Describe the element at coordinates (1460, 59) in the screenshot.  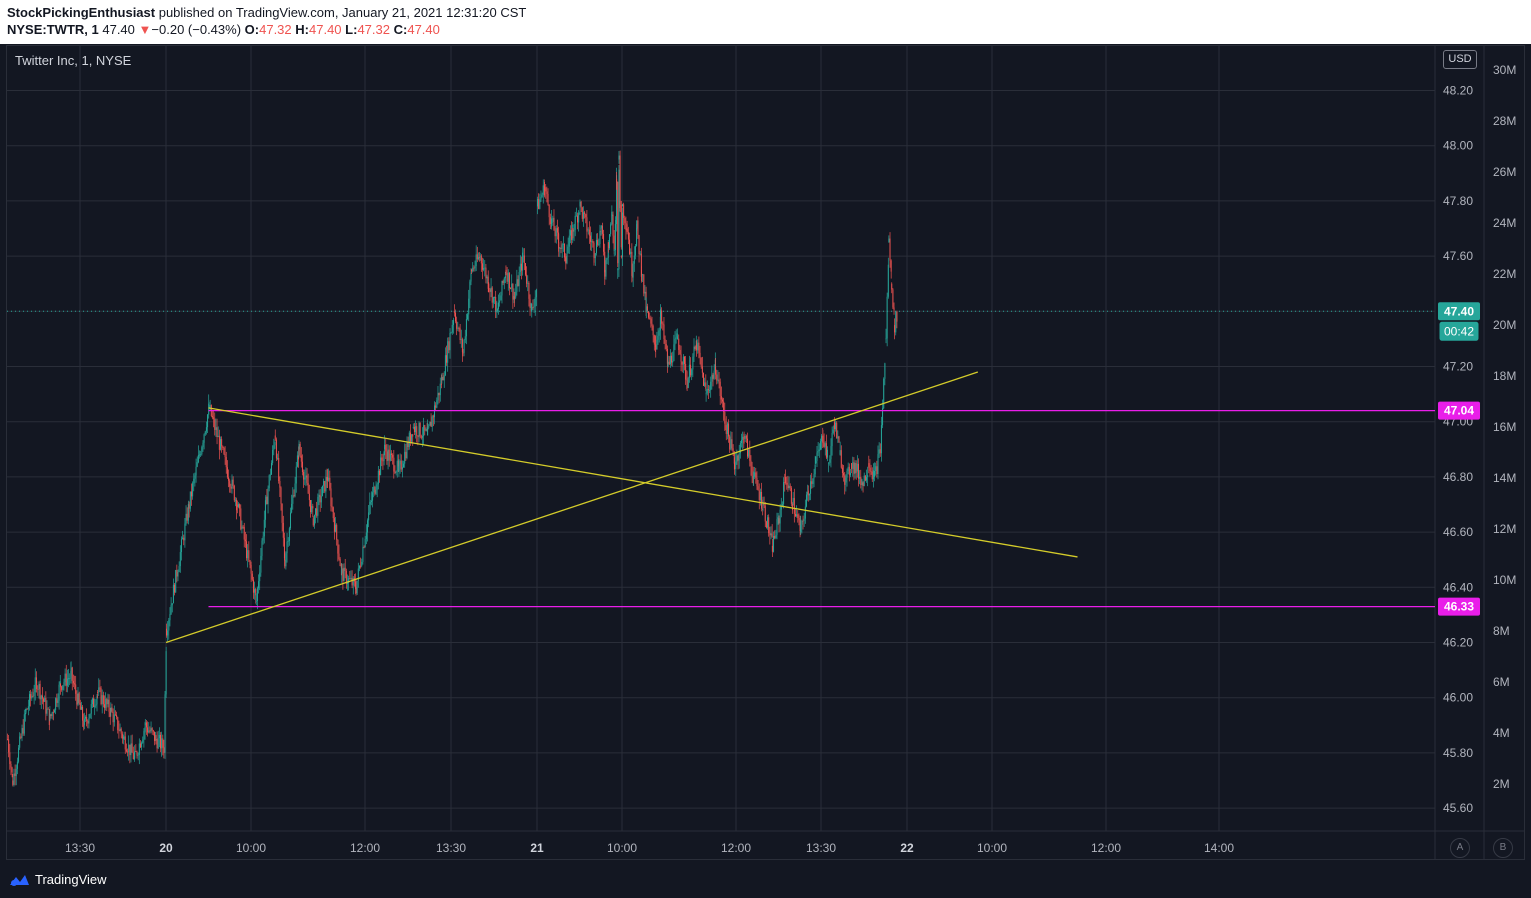
I see `currency-badge: USD` at that location.